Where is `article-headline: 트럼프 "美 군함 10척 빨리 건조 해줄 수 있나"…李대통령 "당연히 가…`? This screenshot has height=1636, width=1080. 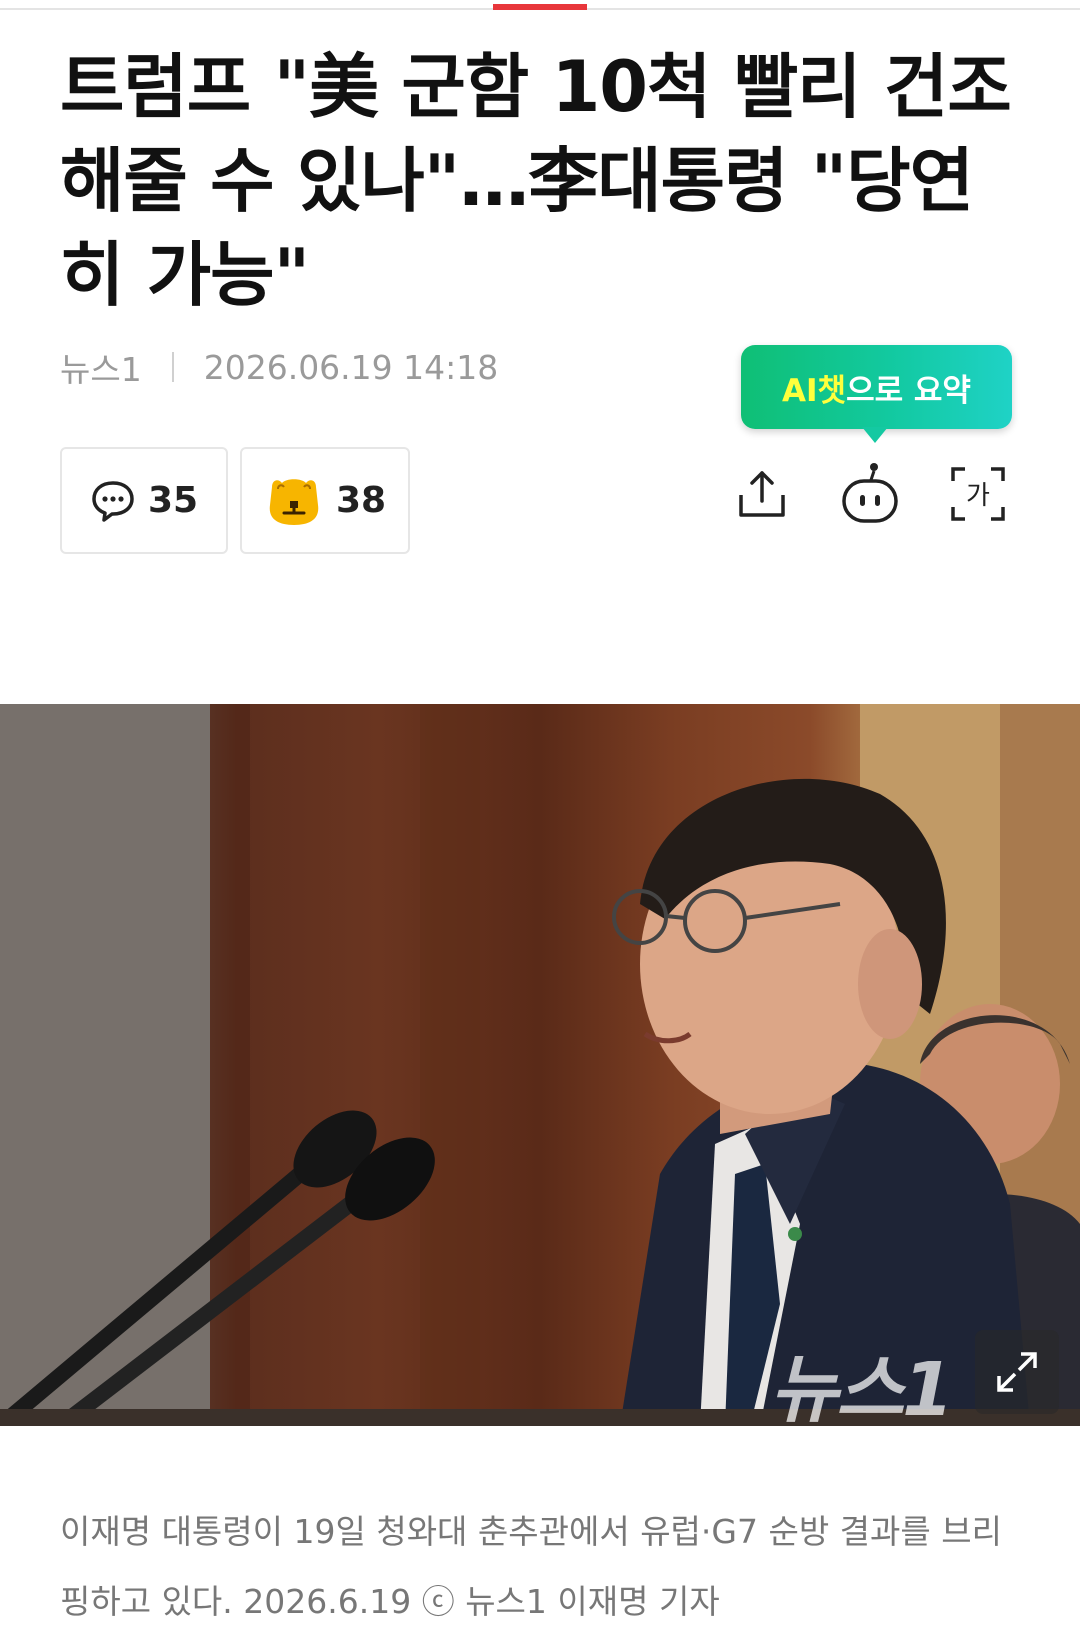
article-headline: 트럼프 "美 군함 10척 빨리 건조 해줄 수 있나"…李대통령 "당연히 가… is located at coordinates (536, 181).